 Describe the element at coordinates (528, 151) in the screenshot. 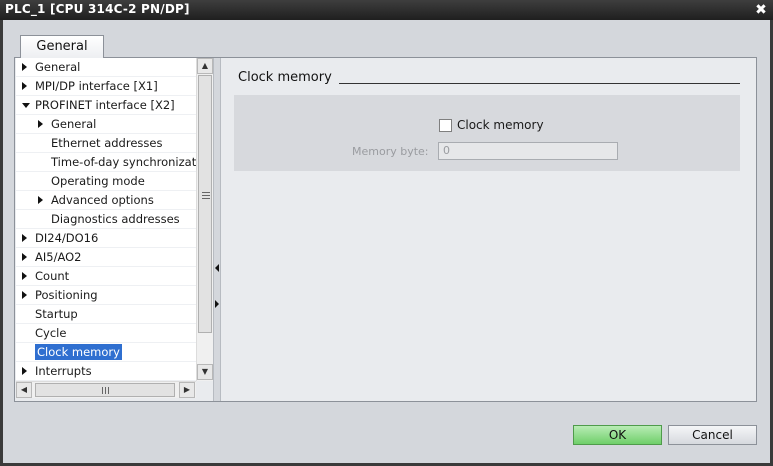

I see `memory-byte-field: 0` at that location.